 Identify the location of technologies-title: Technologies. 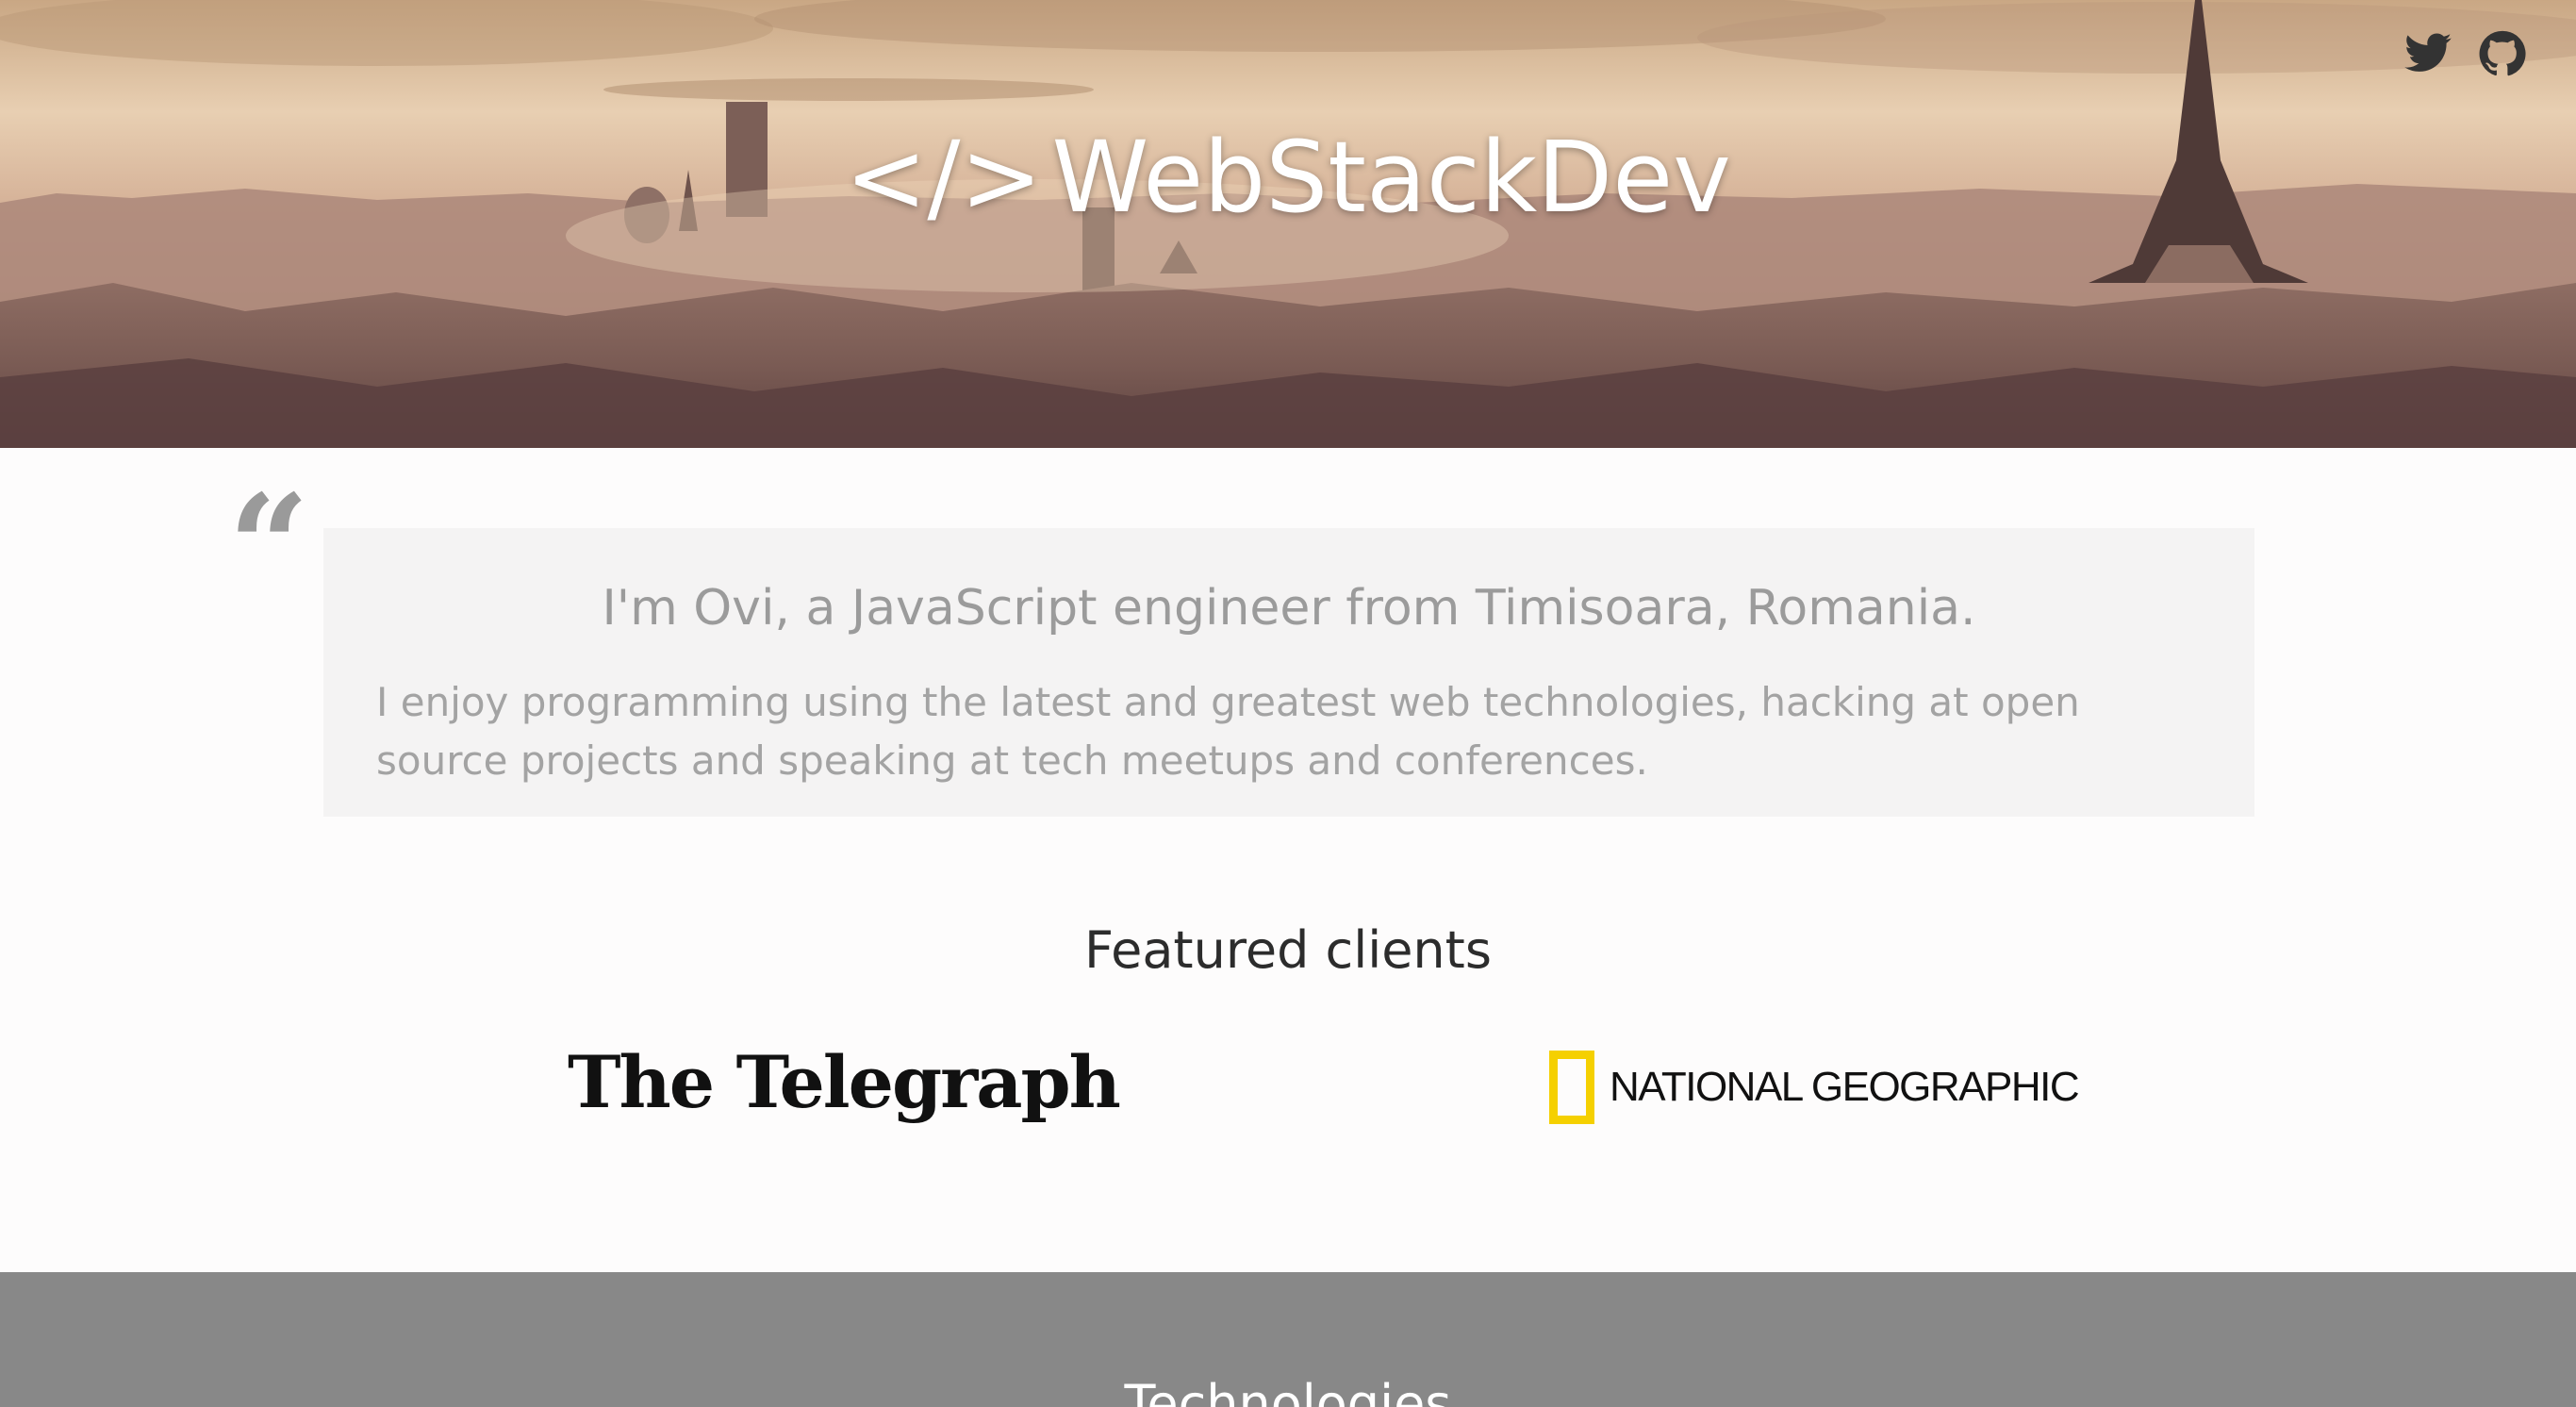
(1288, 1390).